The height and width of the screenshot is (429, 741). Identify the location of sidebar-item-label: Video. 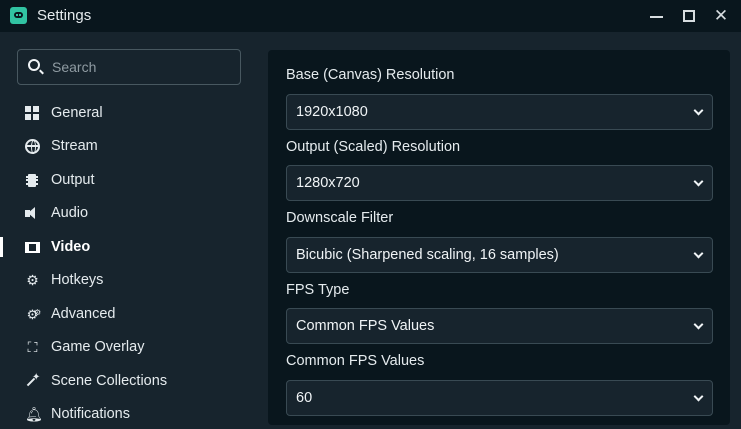
(71, 247).